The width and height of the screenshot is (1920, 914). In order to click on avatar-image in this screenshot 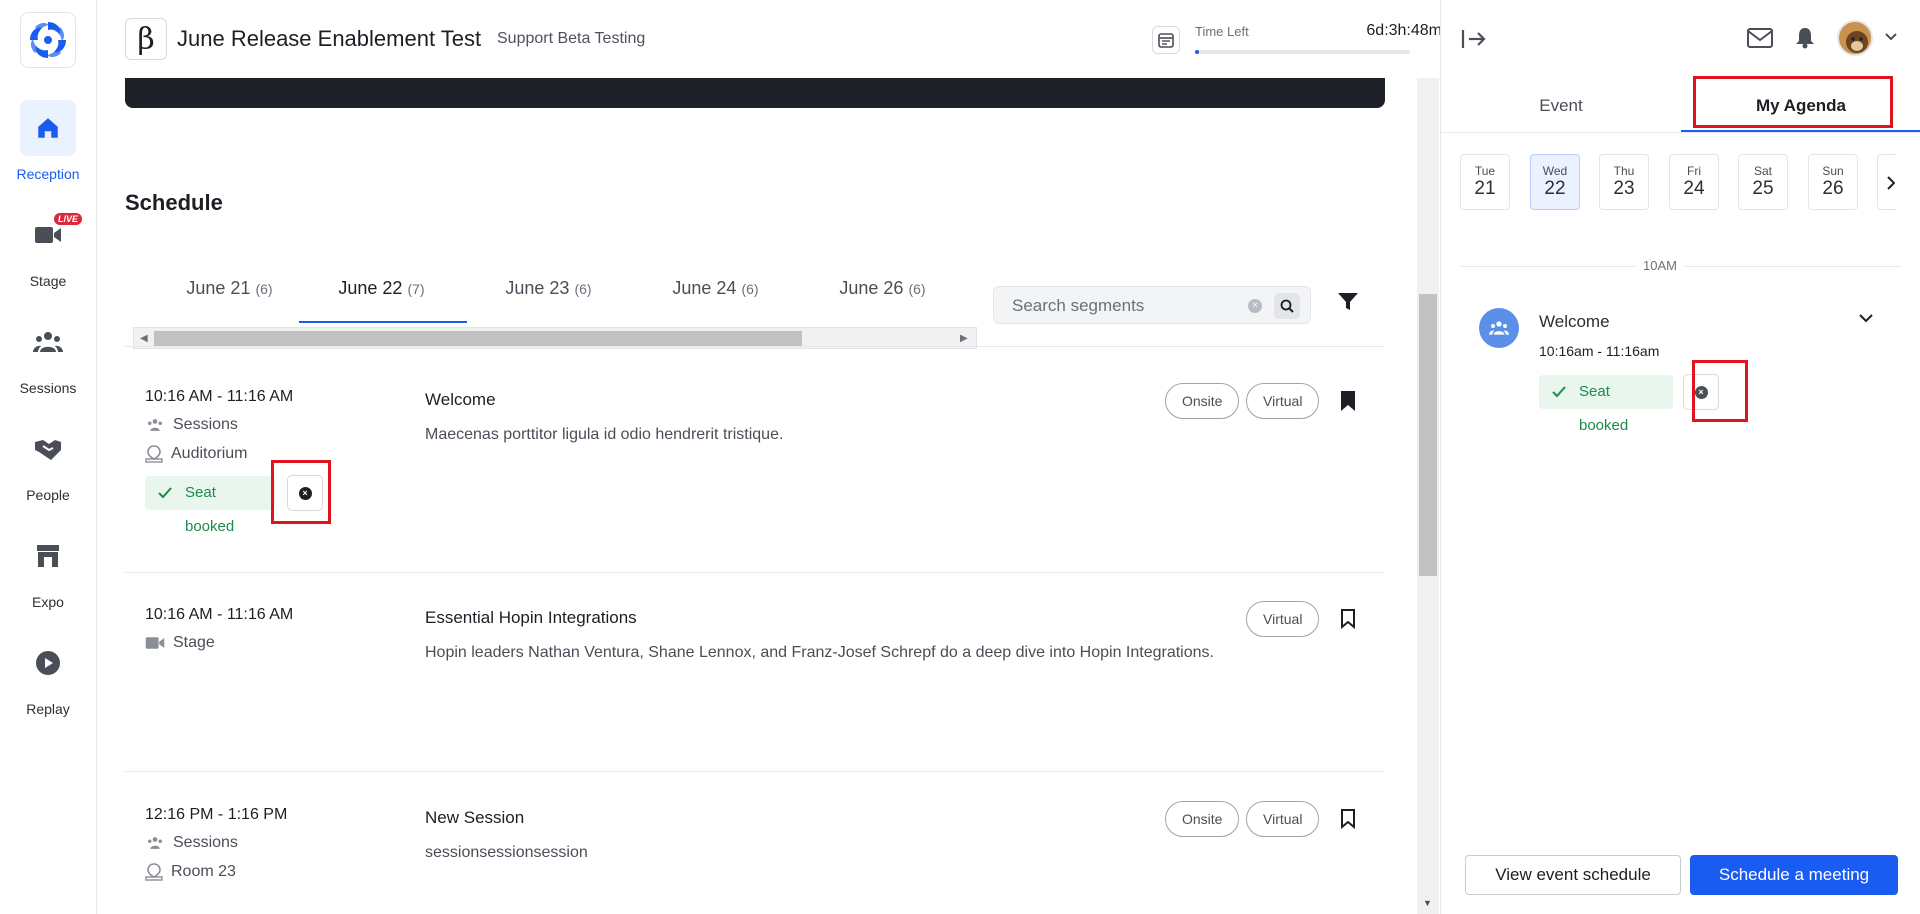, I will do `click(1857, 42)`.